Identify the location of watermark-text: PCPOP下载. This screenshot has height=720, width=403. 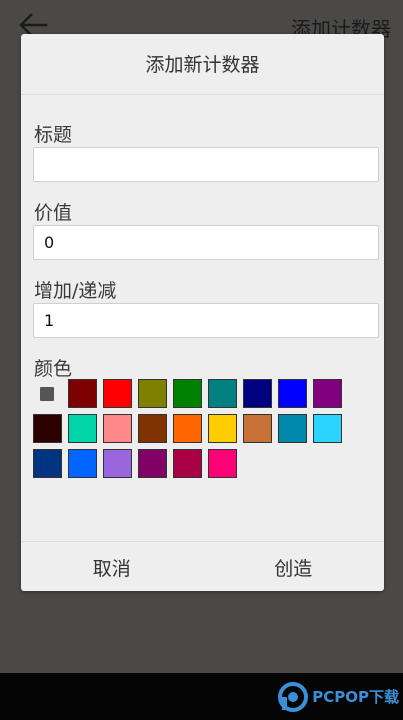
(355, 696).